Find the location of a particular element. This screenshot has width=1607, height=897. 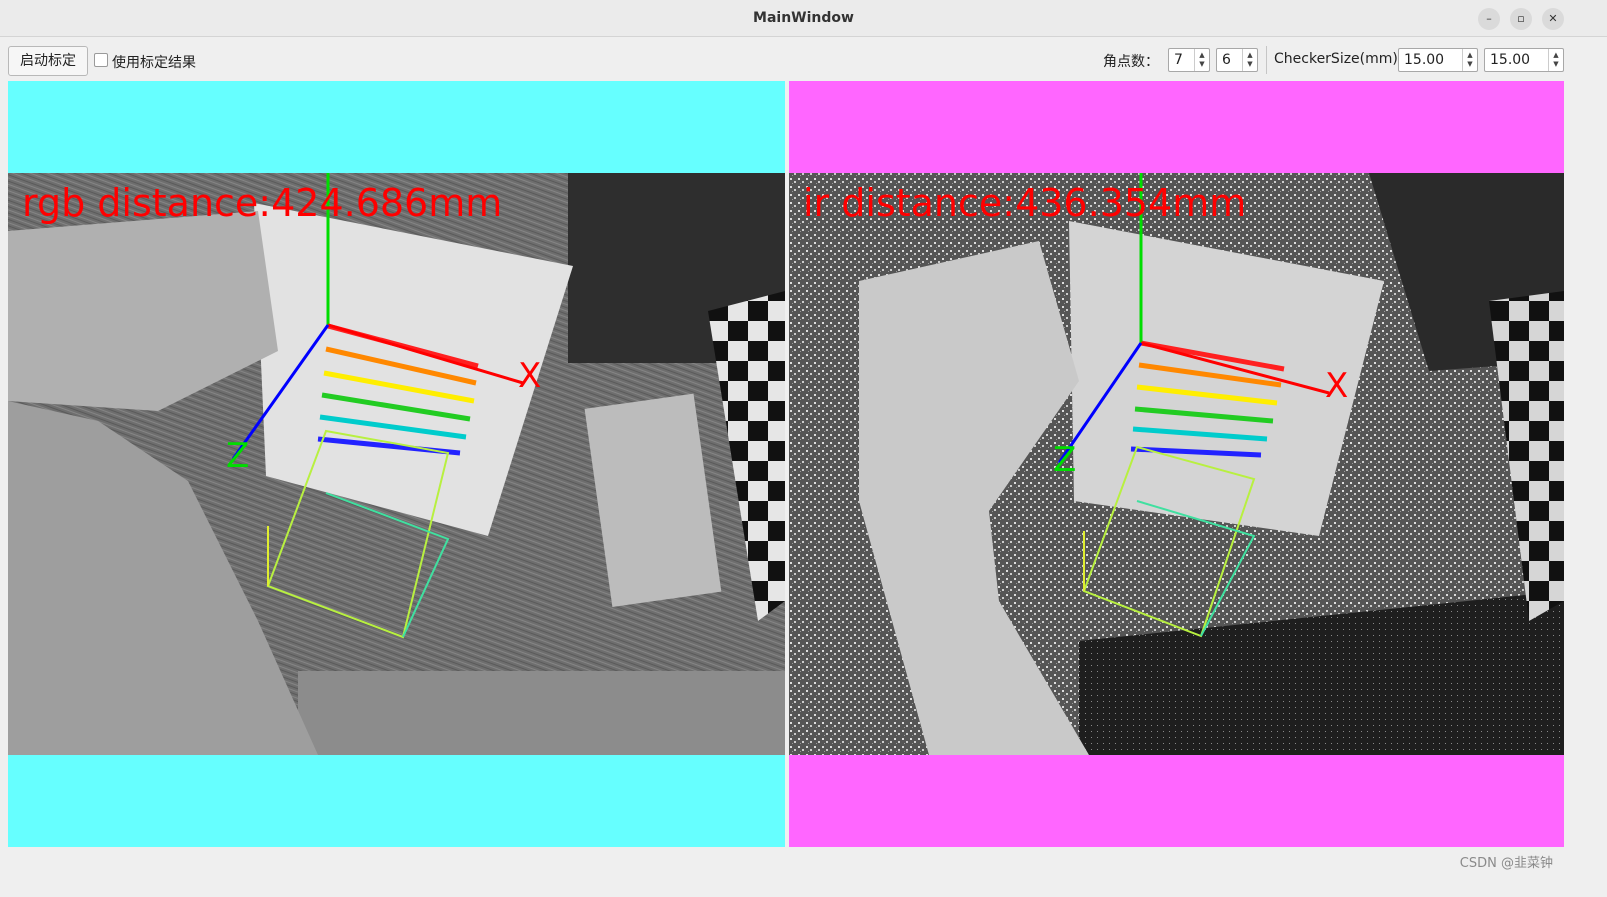

checker-height-spinbox: 15.00 ▲ ▼ is located at coordinates (1524, 60).